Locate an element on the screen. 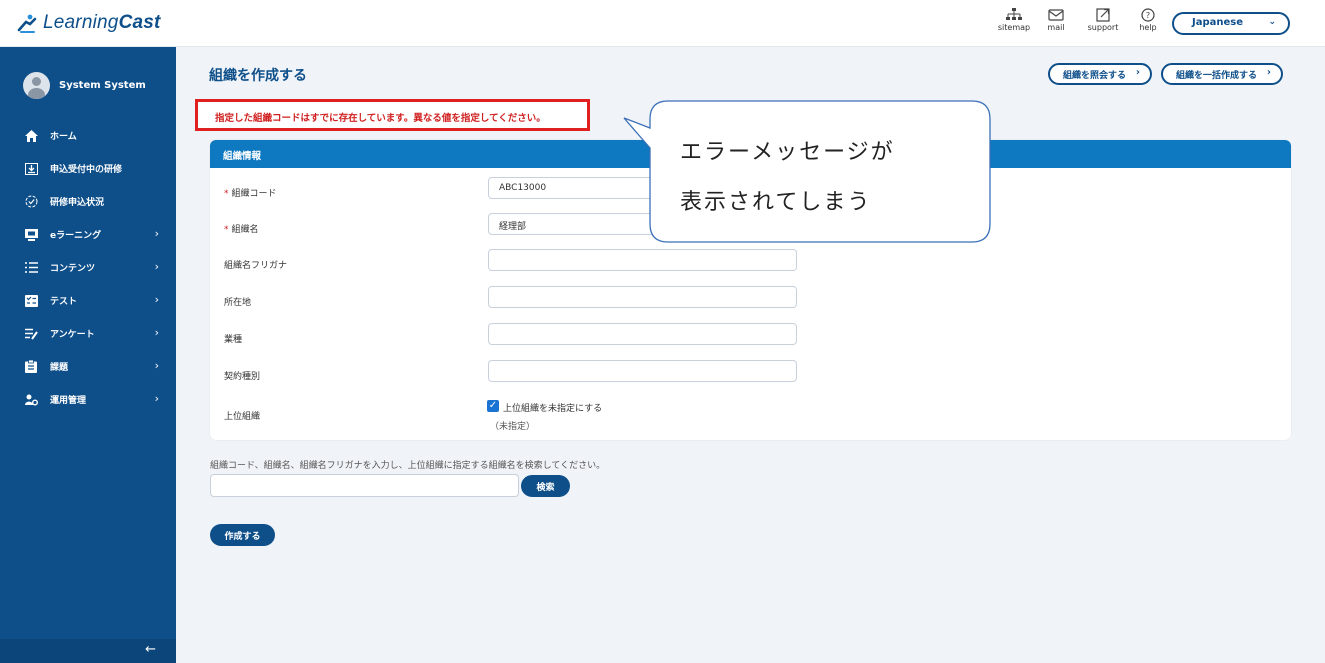 This screenshot has height=663, width=1325. create-button-label: 作成する is located at coordinates (242, 537).